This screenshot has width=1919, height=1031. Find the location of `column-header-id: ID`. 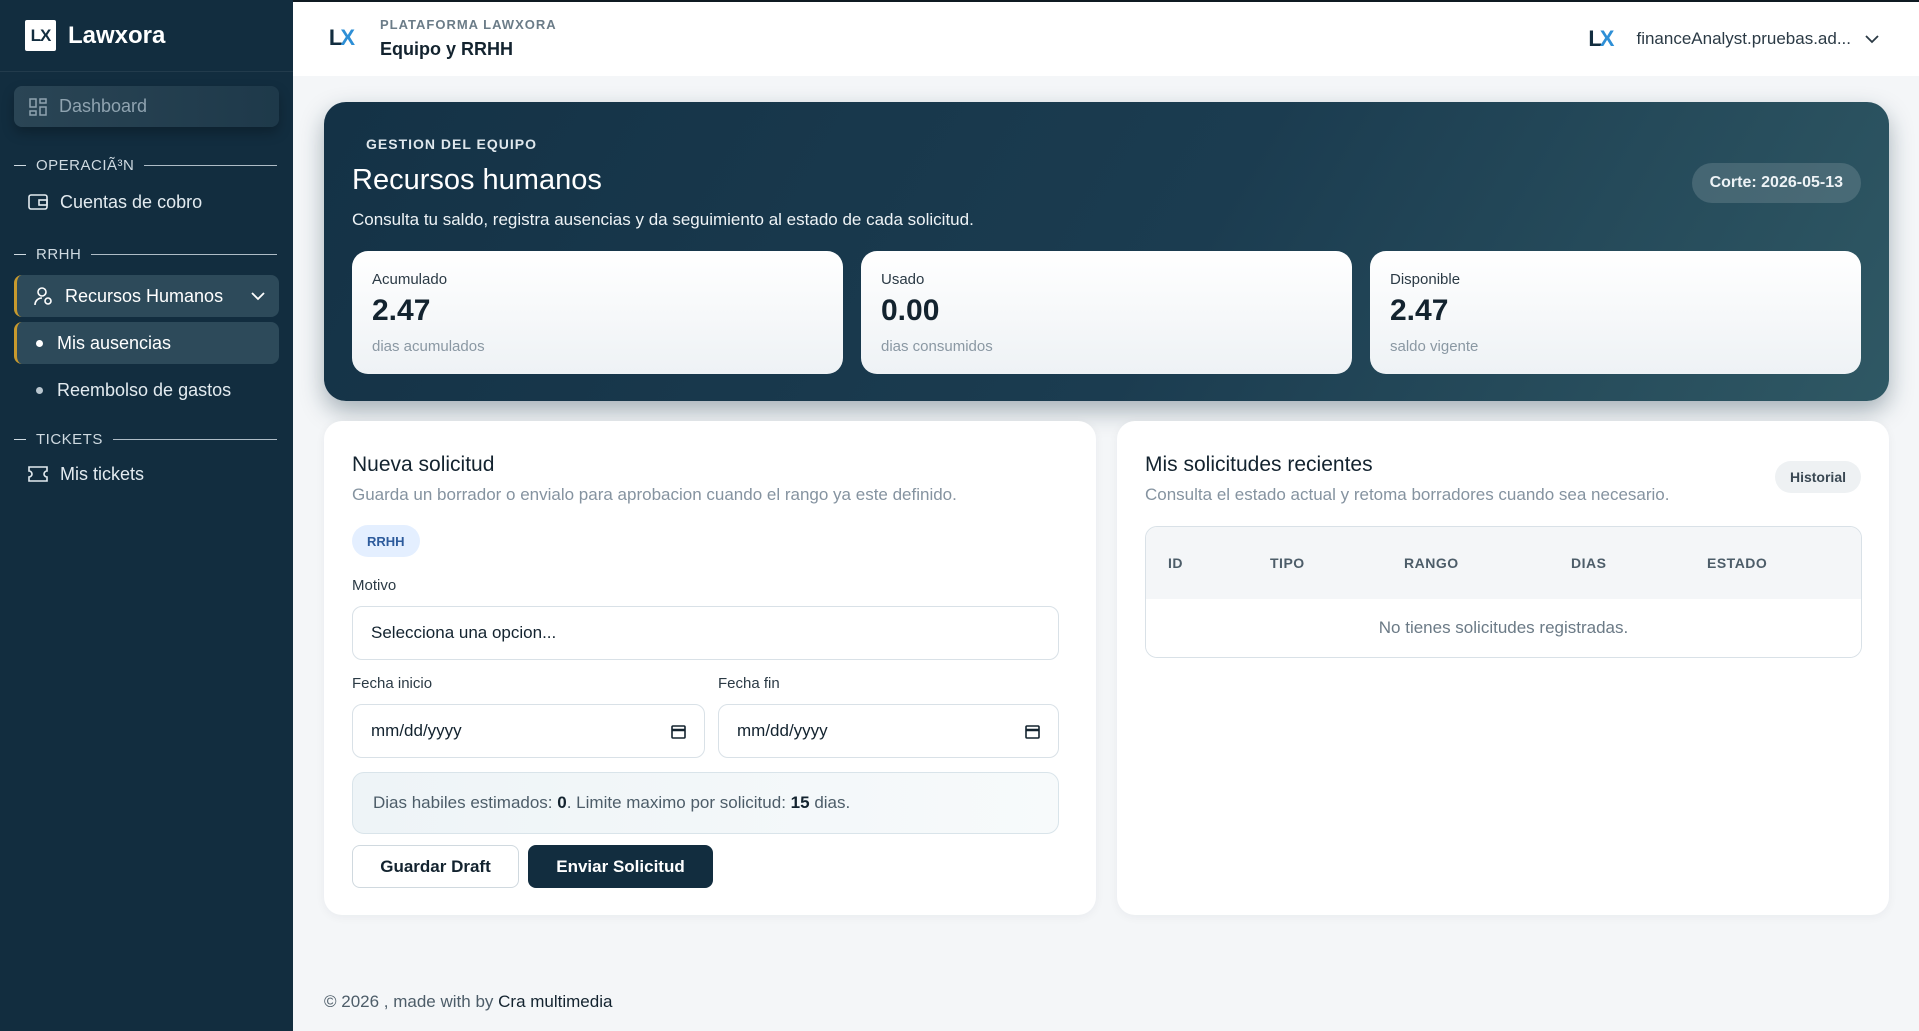

column-header-id: ID is located at coordinates (1175, 563).